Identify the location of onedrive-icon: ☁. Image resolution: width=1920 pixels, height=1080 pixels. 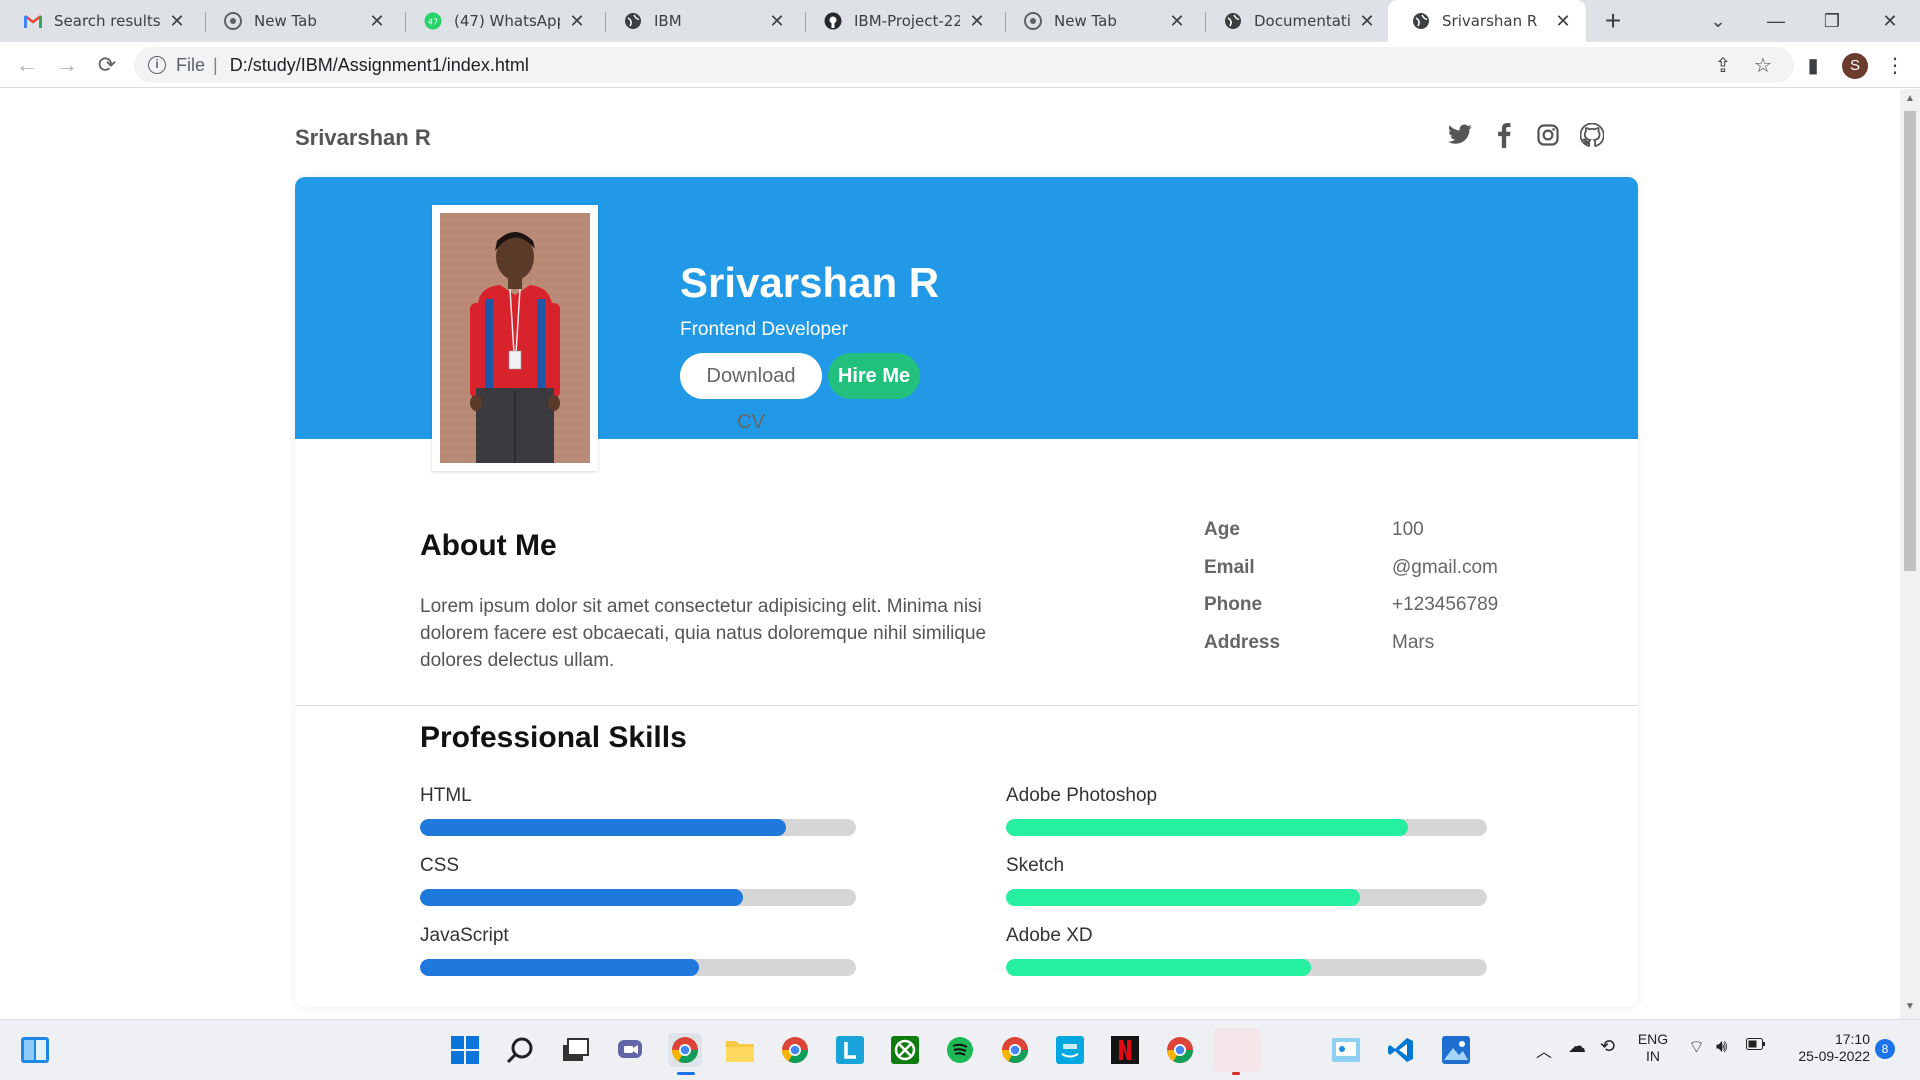
(1577, 1046).